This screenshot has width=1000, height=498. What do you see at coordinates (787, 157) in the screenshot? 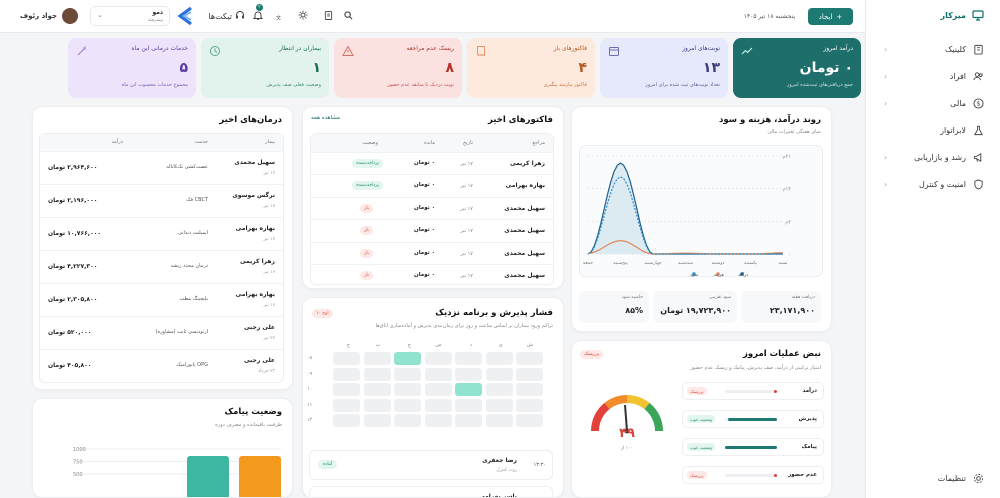
I see `y-tick-label: ۲۱م` at bounding box center [787, 157].